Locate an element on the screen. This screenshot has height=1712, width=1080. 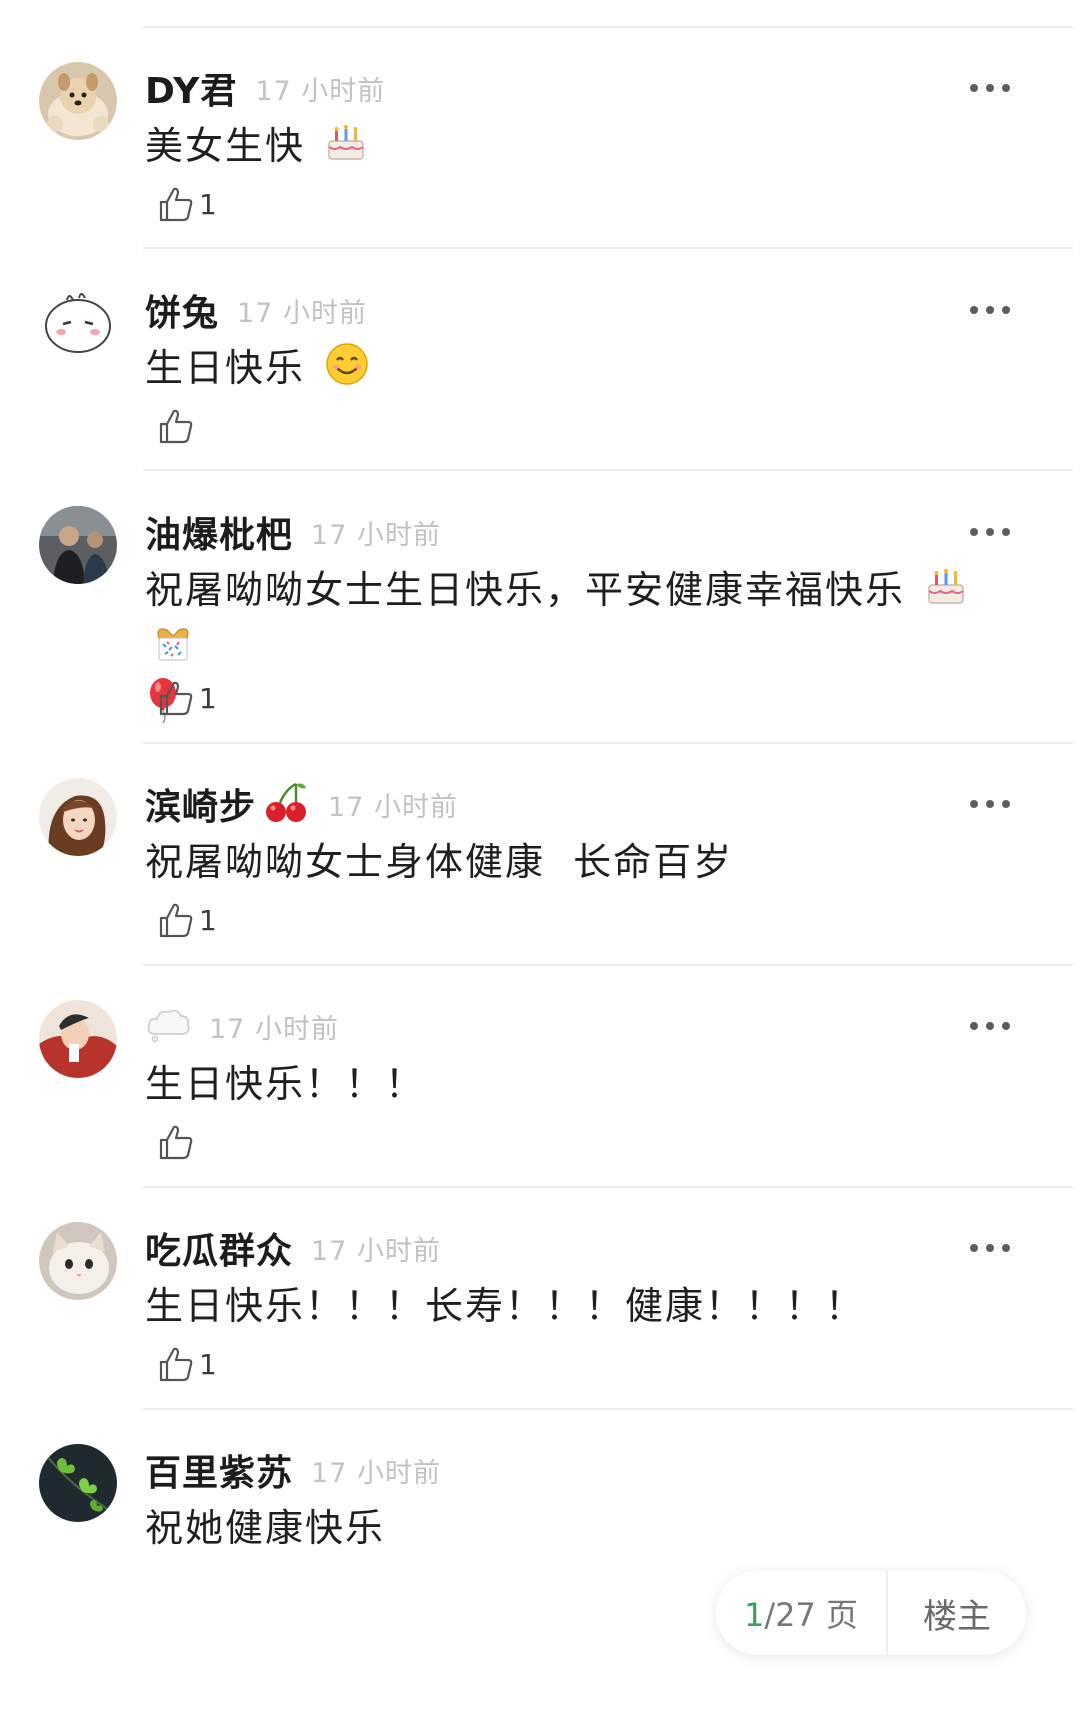
comment-text: 祝她健康快乐 is located at coordinates (265, 1528).